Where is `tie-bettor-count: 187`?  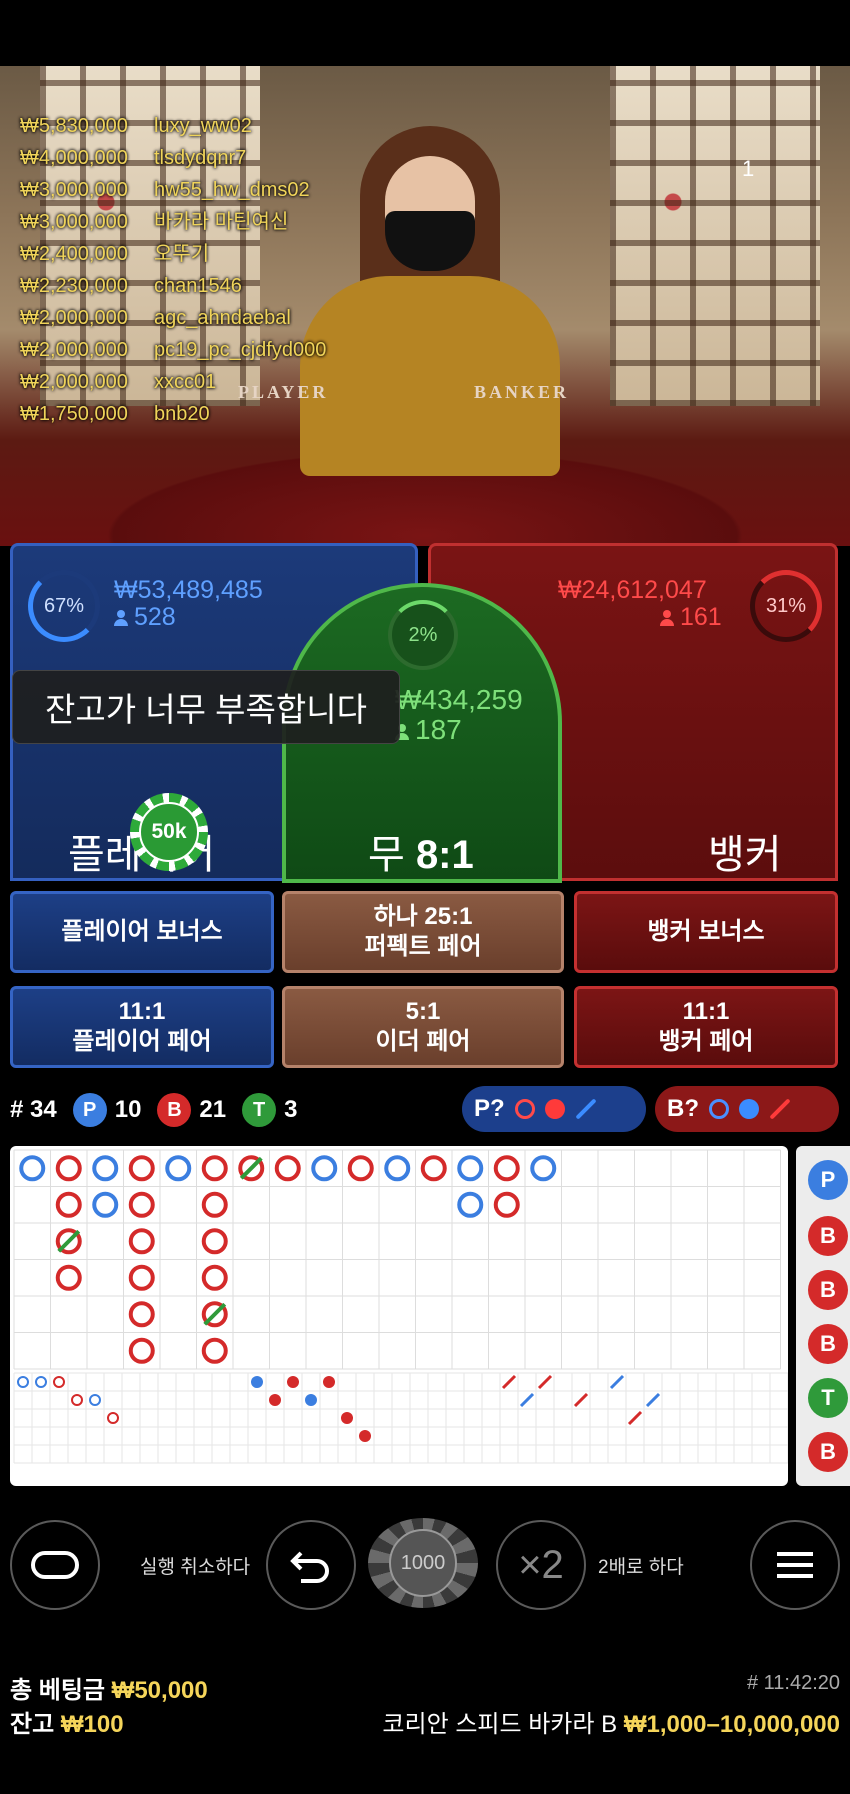
tie-bettor-count: 187 is located at coordinates (428, 730).